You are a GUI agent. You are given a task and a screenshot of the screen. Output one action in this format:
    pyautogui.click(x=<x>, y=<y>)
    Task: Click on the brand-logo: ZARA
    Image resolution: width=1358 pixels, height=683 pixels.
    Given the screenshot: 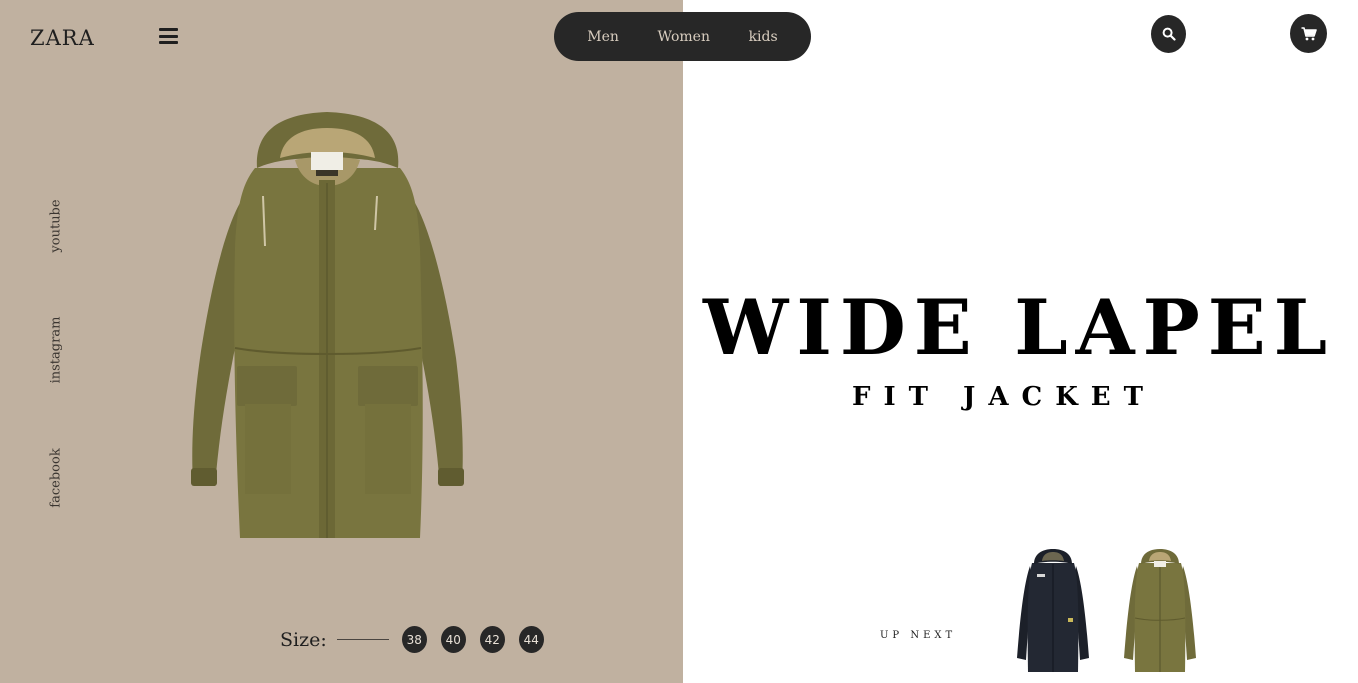 What is the action you would take?
    pyautogui.click(x=62, y=38)
    